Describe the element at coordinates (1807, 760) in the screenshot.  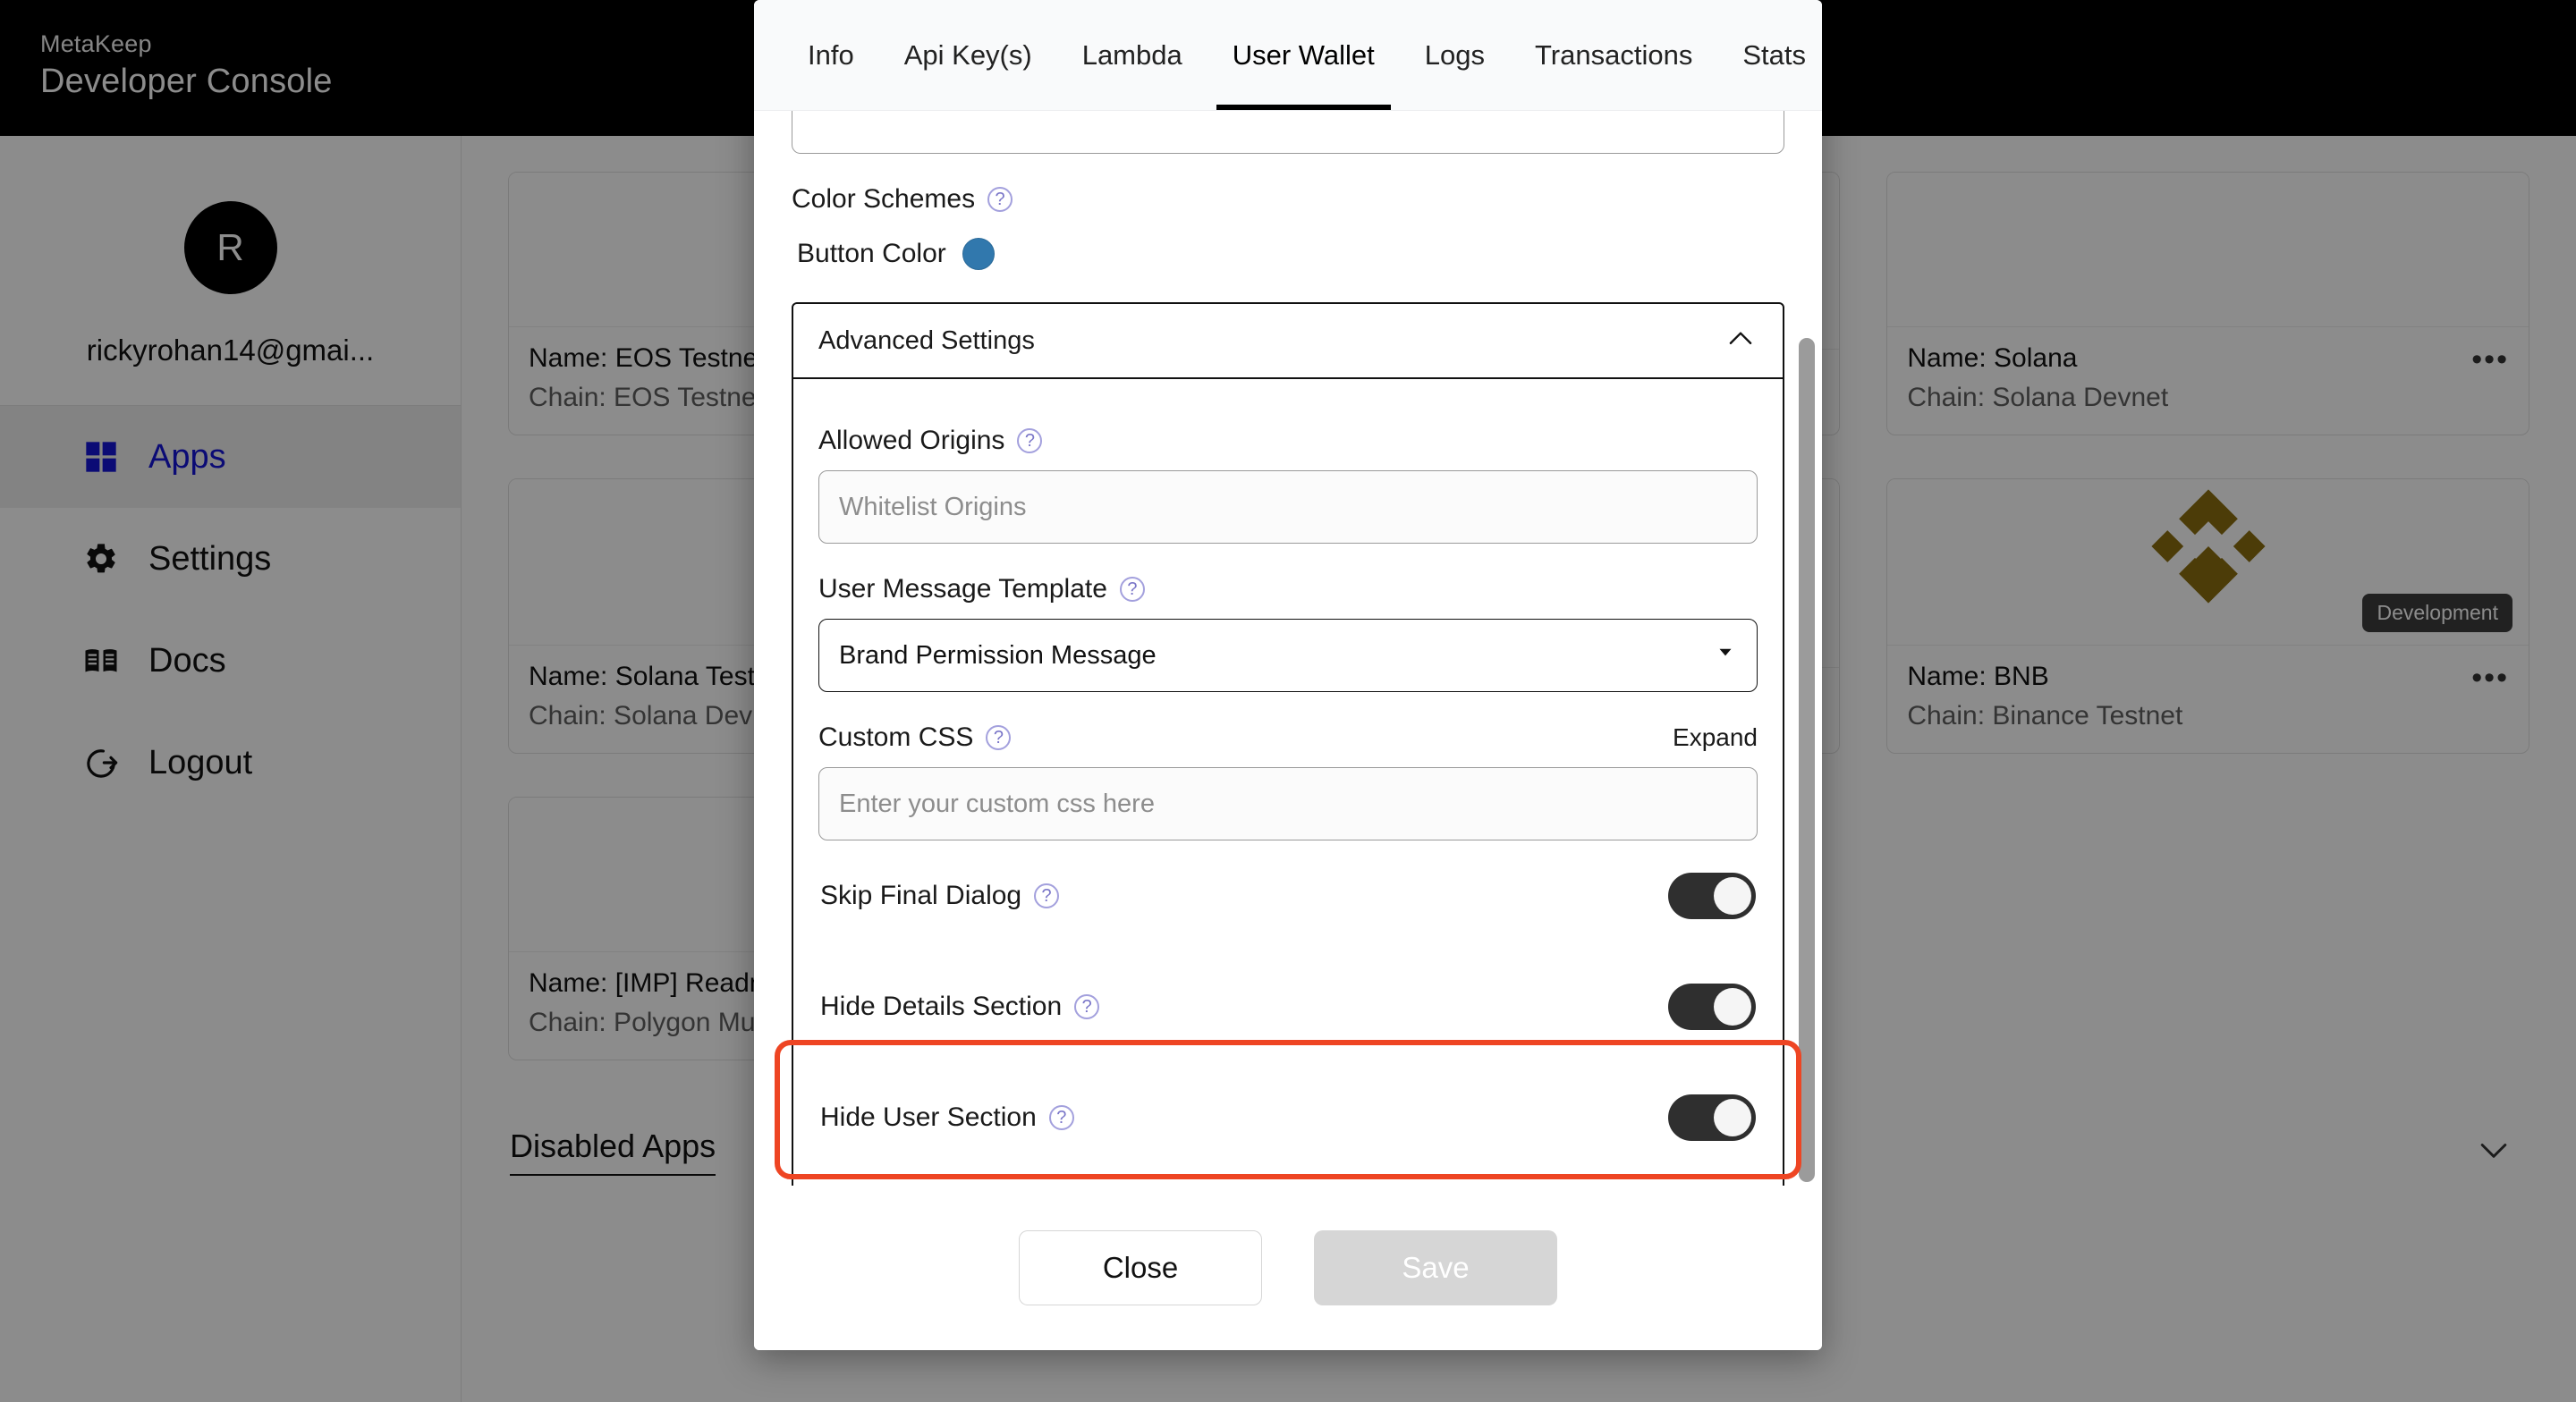
I see `modal-scrollbar` at that location.